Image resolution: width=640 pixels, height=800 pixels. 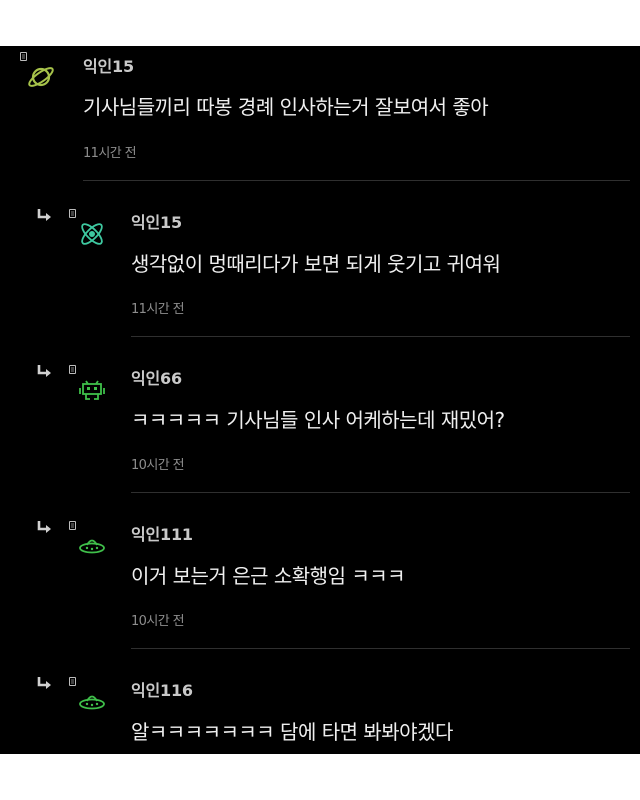 What do you see at coordinates (316, 264) in the screenshot?
I see `comment-text: 생각없이 멍때리다가 보면 되게 웃기고 귀여워` at bounding box center [316, 264].